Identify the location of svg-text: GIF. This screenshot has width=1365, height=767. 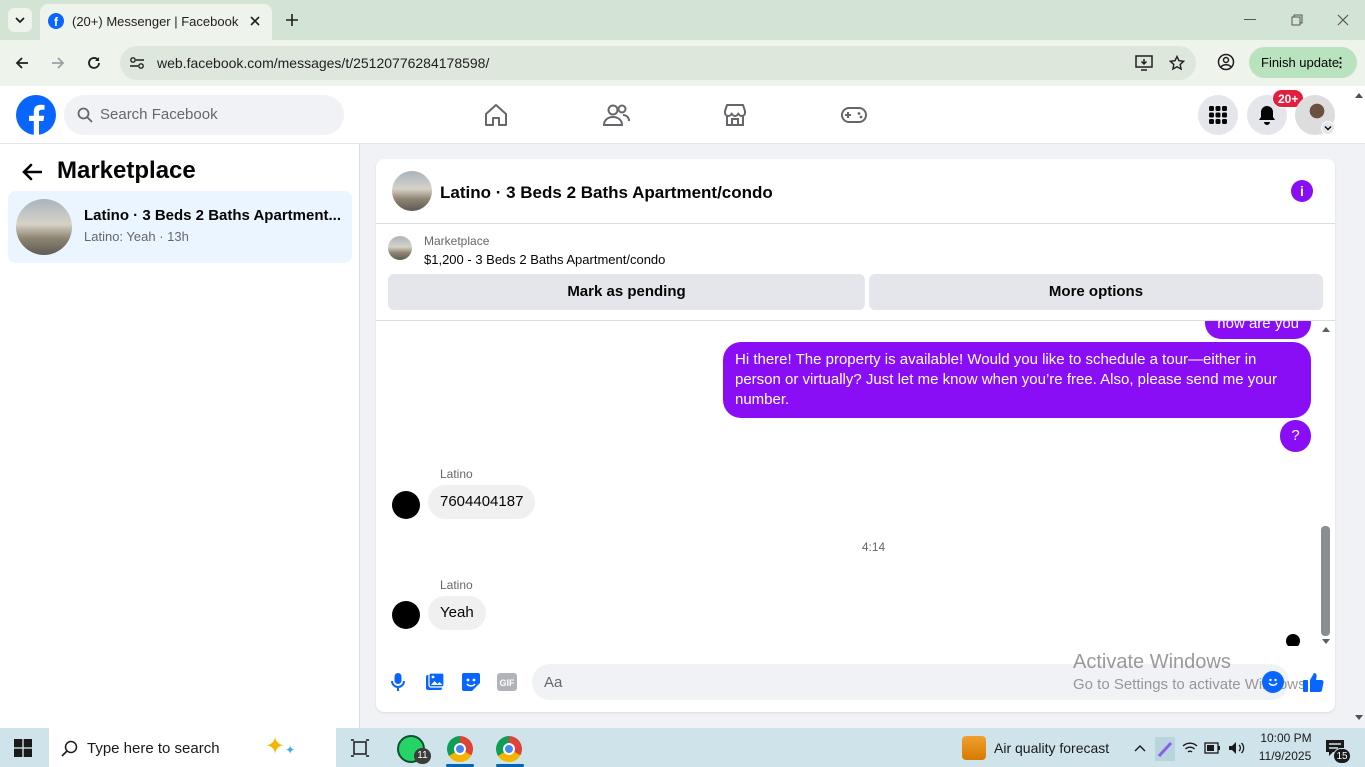
(508, 683).